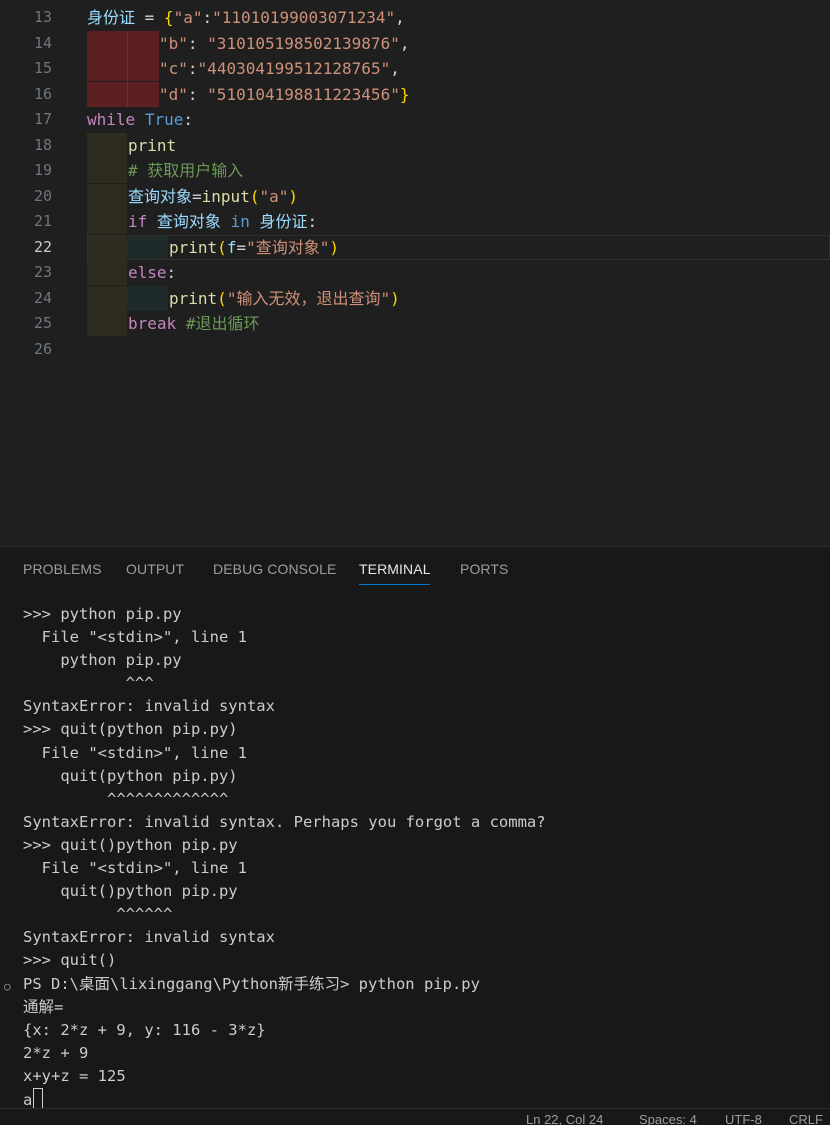  I want to click on terminal-line: quit()python pip.py, so click(130, 891).